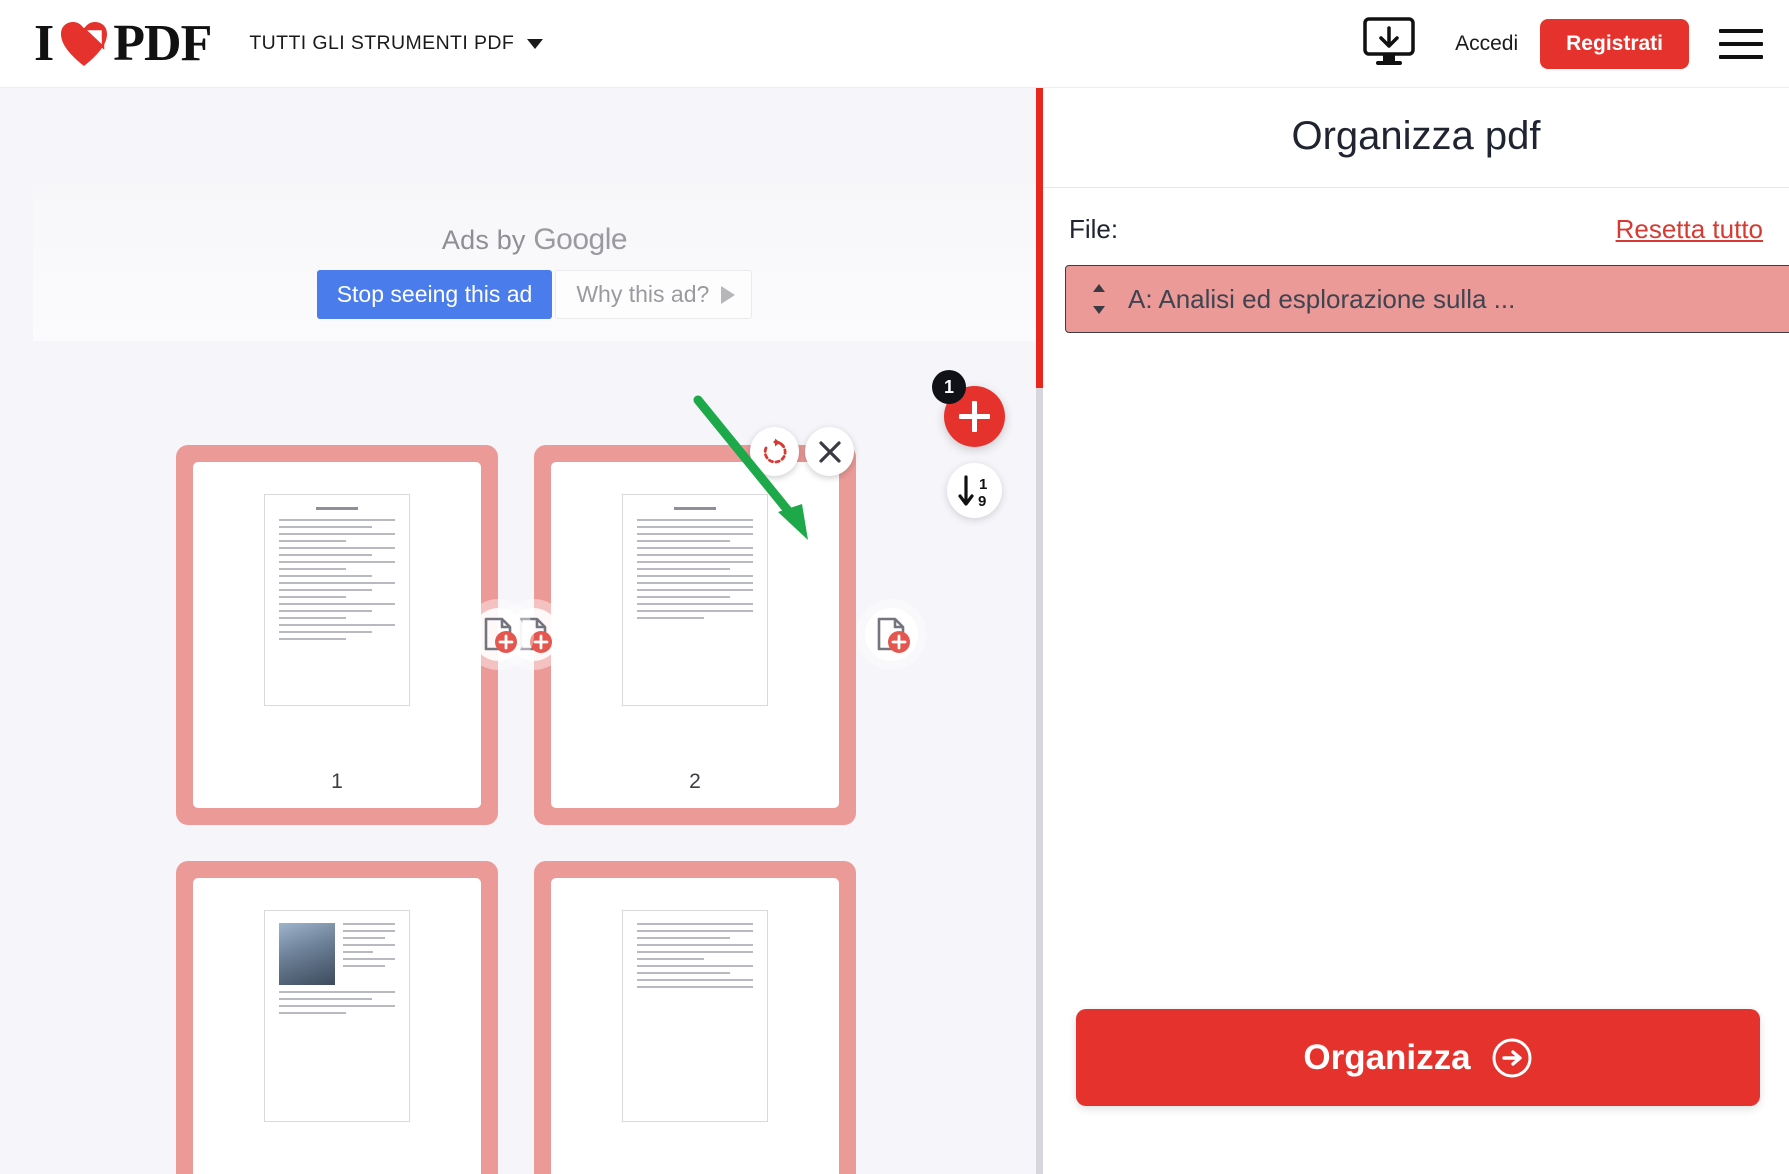  What do you see at coordinates (1512, 1057) in the screenshot?
I see `arrow-right-circle-icon` at bounding box center [1512, 1057].